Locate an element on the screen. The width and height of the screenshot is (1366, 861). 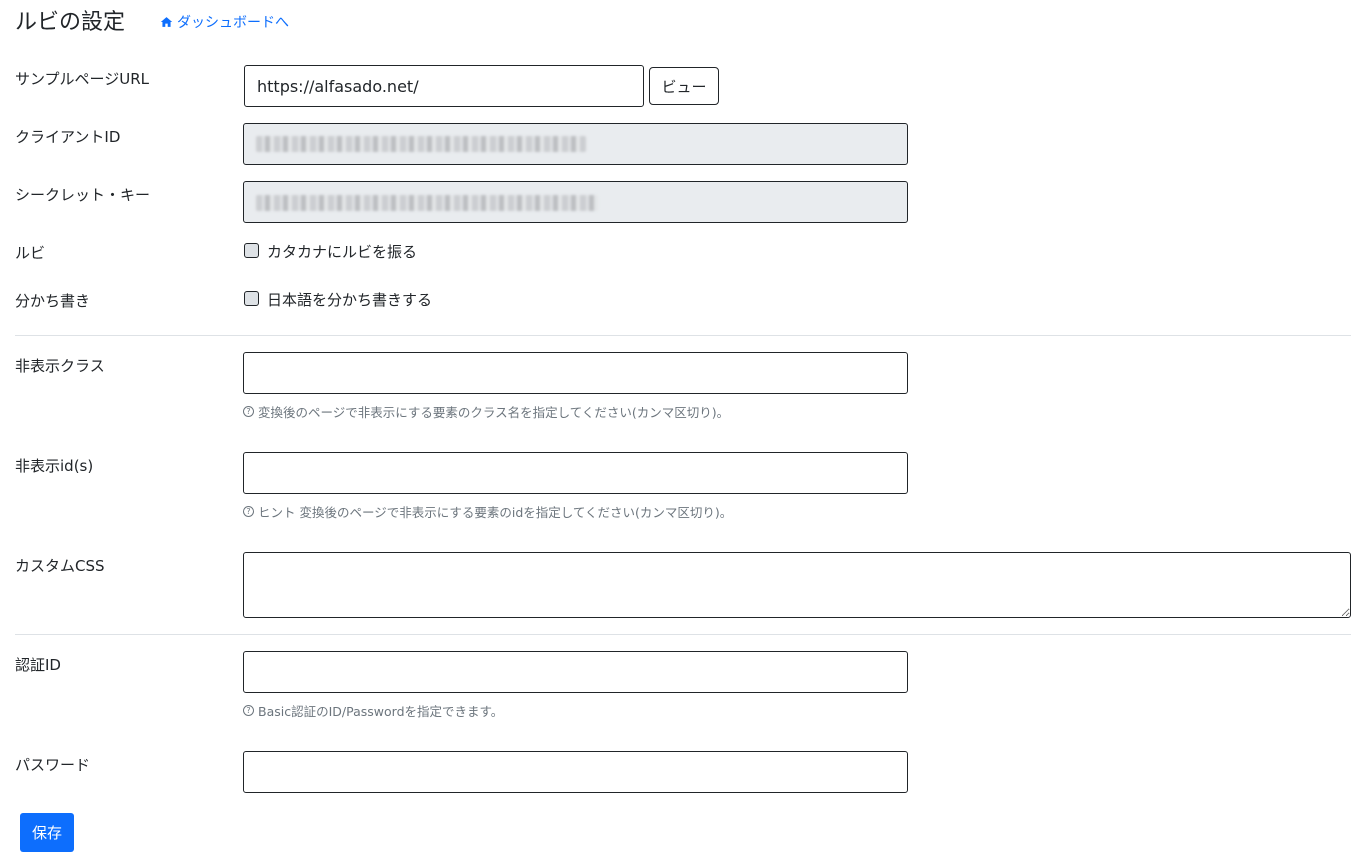
dashboard-link: ダッシュボードへ is located at coordinates (224, 22).